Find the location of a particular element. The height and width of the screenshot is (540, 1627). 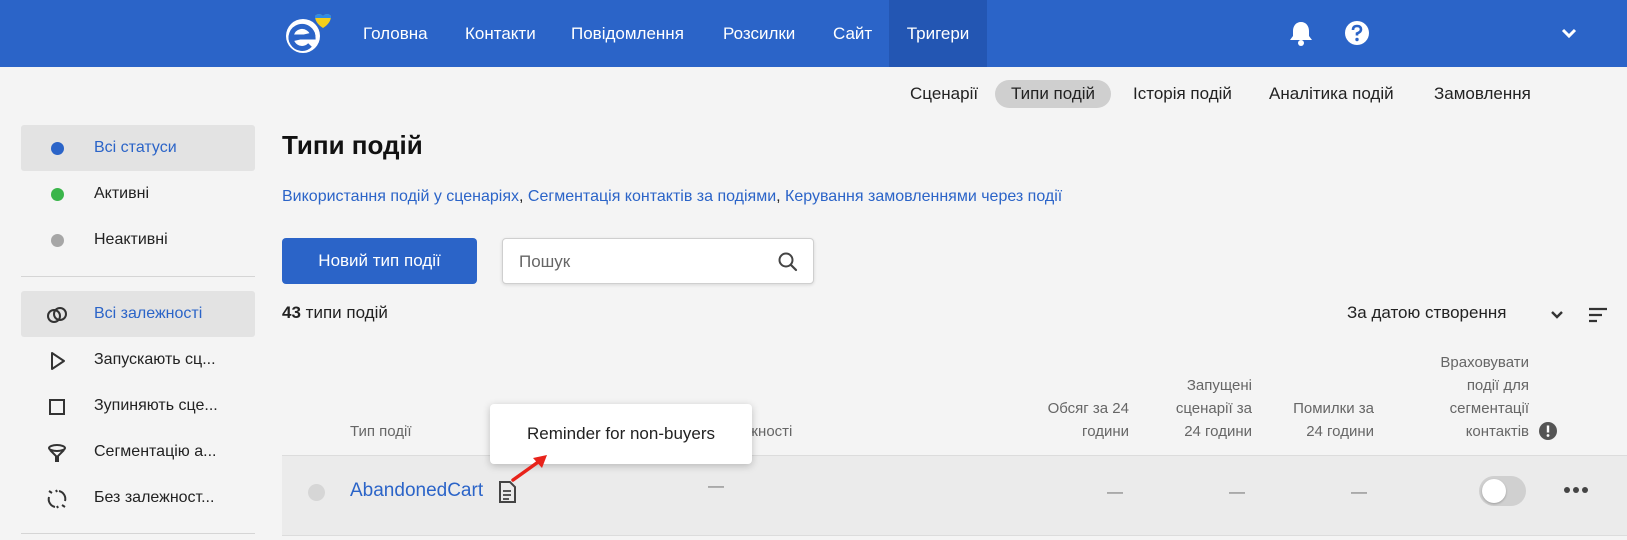

nav-triggers: Тригери is located at coordinates (938, 33).